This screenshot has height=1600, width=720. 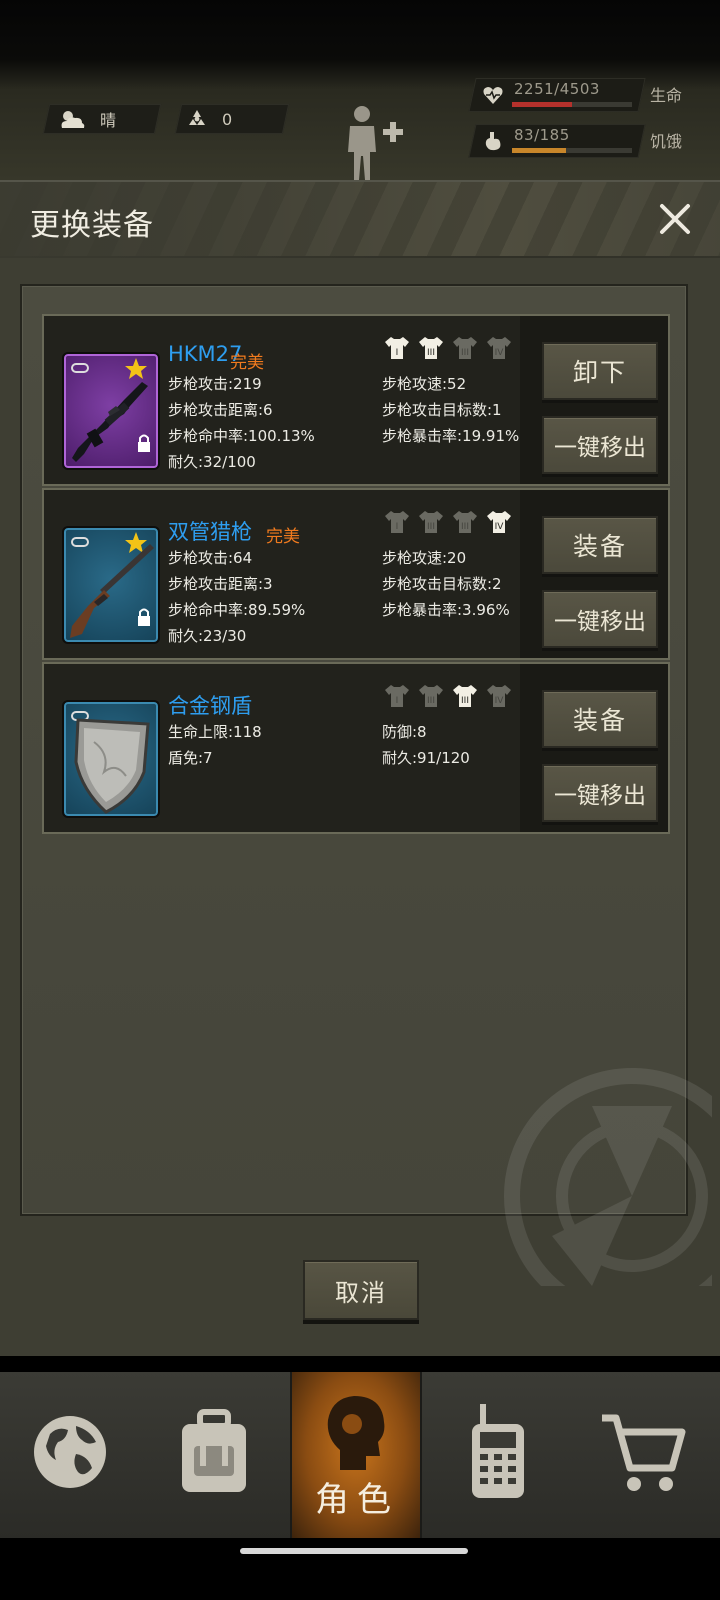 I want to click on stomach-icon, so click(x=493, y=141).